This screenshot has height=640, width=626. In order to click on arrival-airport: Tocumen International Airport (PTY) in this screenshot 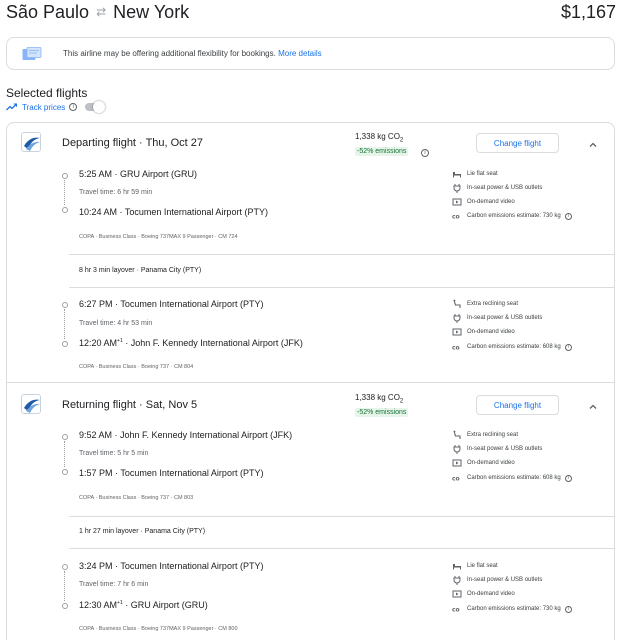, I will do `click(192, 473)`.